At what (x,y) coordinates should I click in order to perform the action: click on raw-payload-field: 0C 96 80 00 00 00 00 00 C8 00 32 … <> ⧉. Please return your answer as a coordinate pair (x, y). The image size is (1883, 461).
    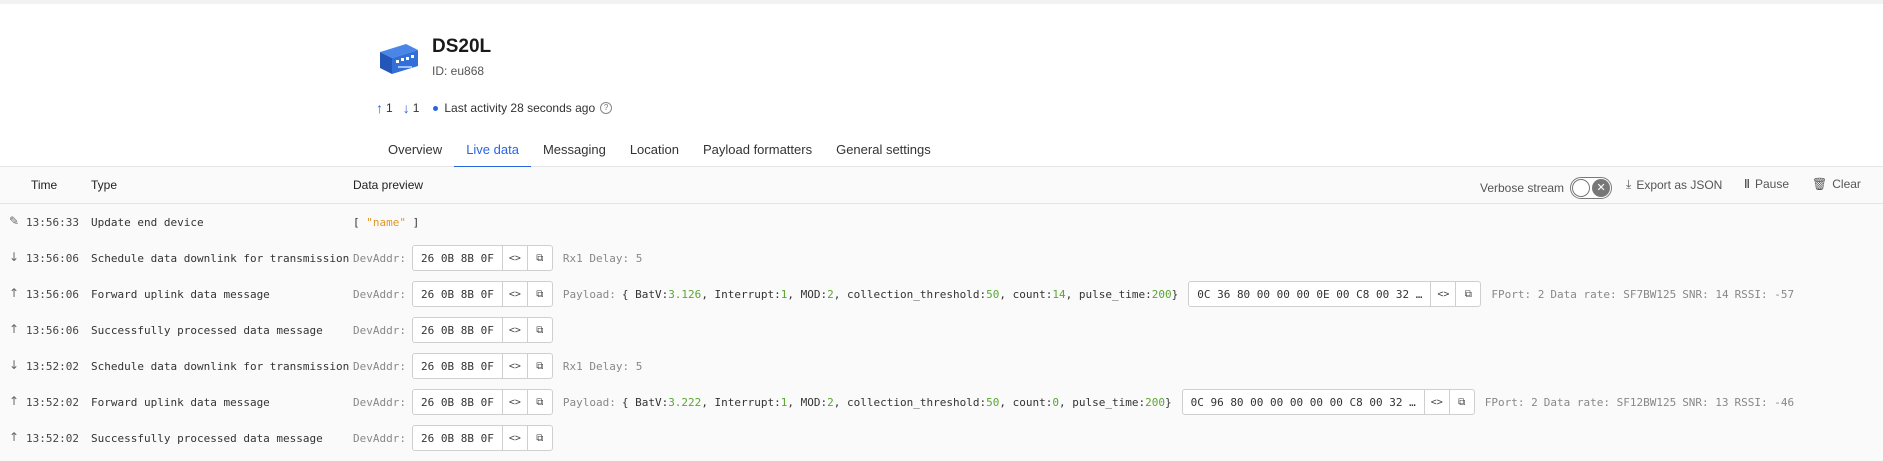
    Looking at the image, I should click on (1328, 402).